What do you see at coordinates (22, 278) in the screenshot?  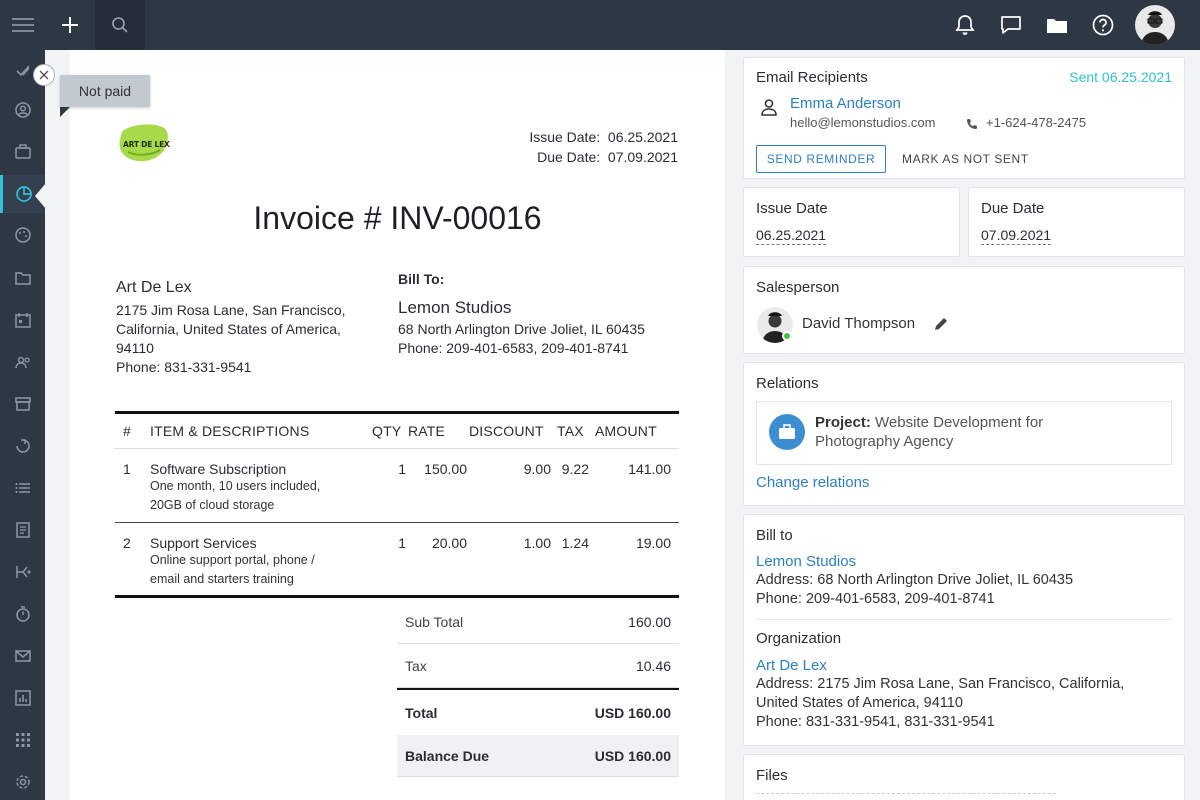 I see `sidebar-item-folder` at bounding box center [22, 278].